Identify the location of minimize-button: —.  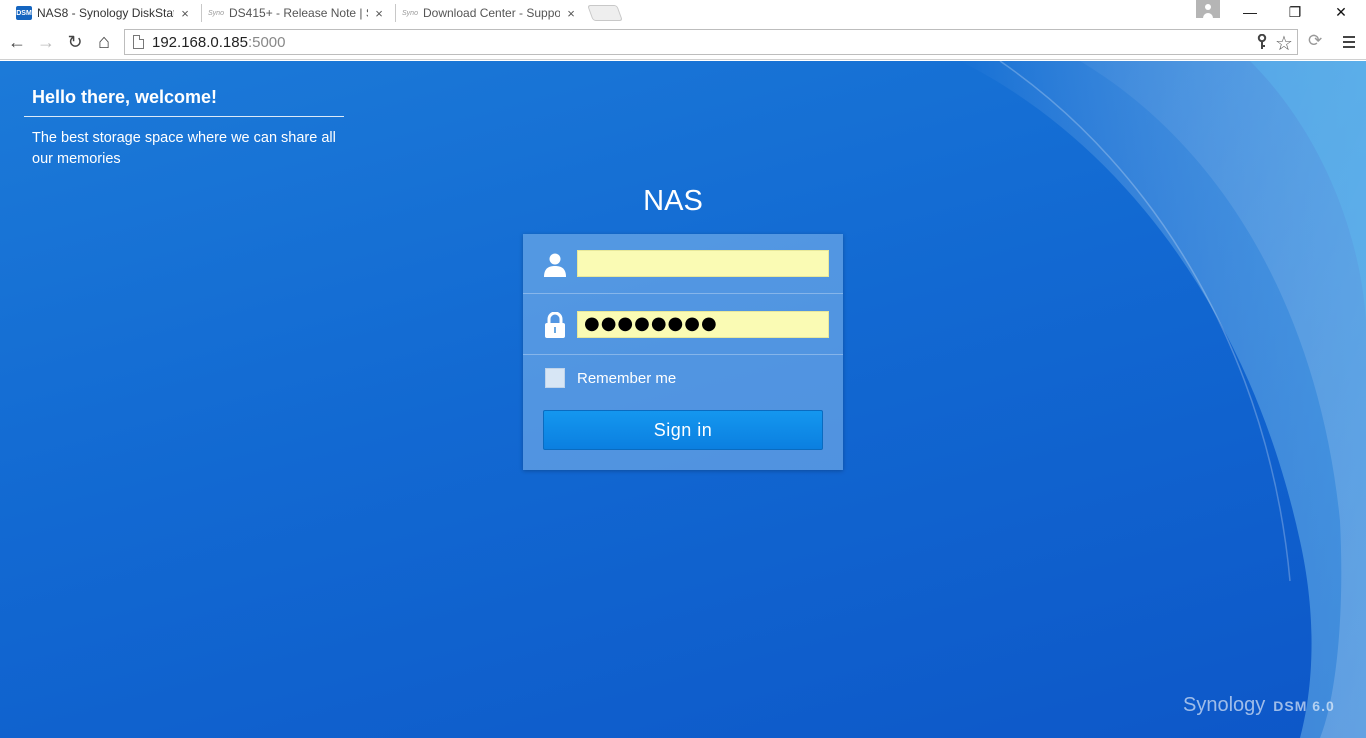
(1250, 12).